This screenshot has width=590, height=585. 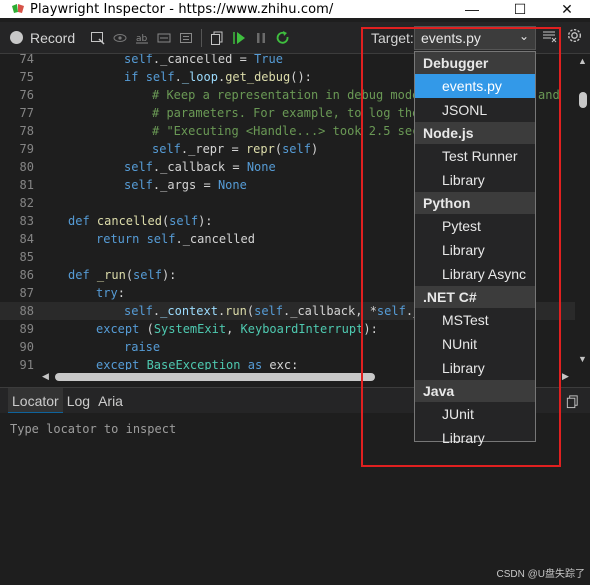 I want to click on scroll-down-icon: ▼, so click(x=582, y=359).